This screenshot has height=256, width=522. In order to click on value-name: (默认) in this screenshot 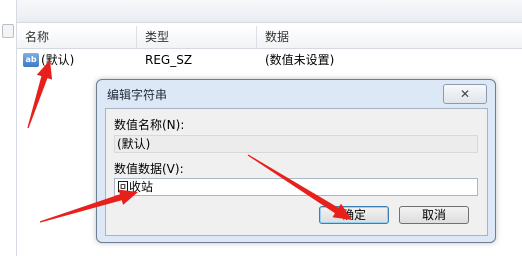, I will do `click(58, 60)`.